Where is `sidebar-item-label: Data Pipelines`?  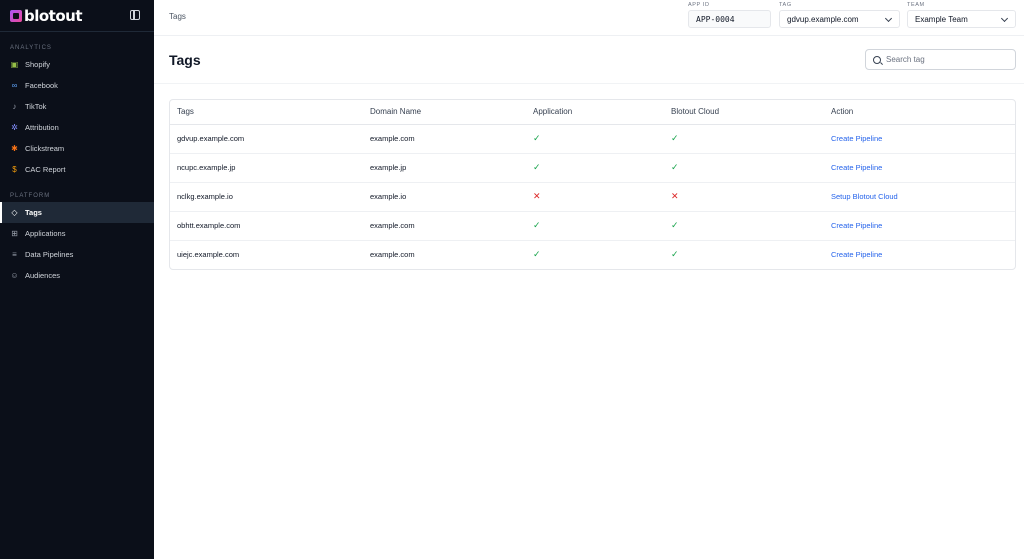
sidebar-item-label: Data Pipelines is located at coordinates (49, 254).